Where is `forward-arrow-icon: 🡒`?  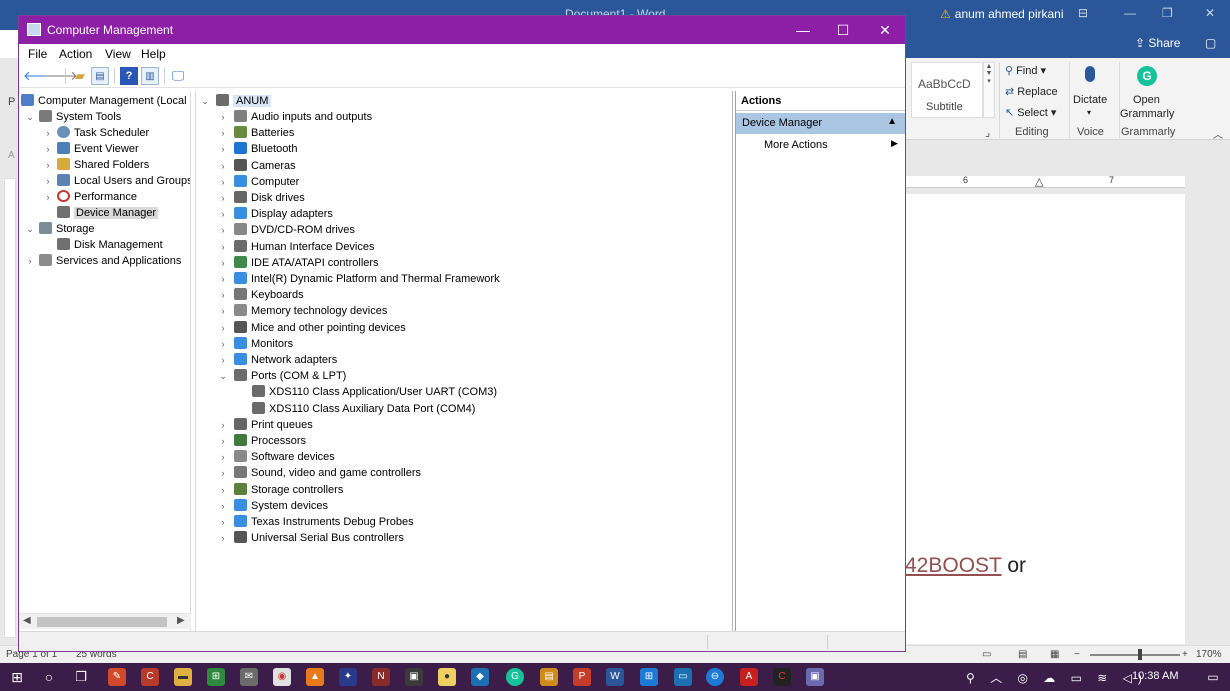
forward-arrow-icon: 🡒 is located at coordinates (60, 76).